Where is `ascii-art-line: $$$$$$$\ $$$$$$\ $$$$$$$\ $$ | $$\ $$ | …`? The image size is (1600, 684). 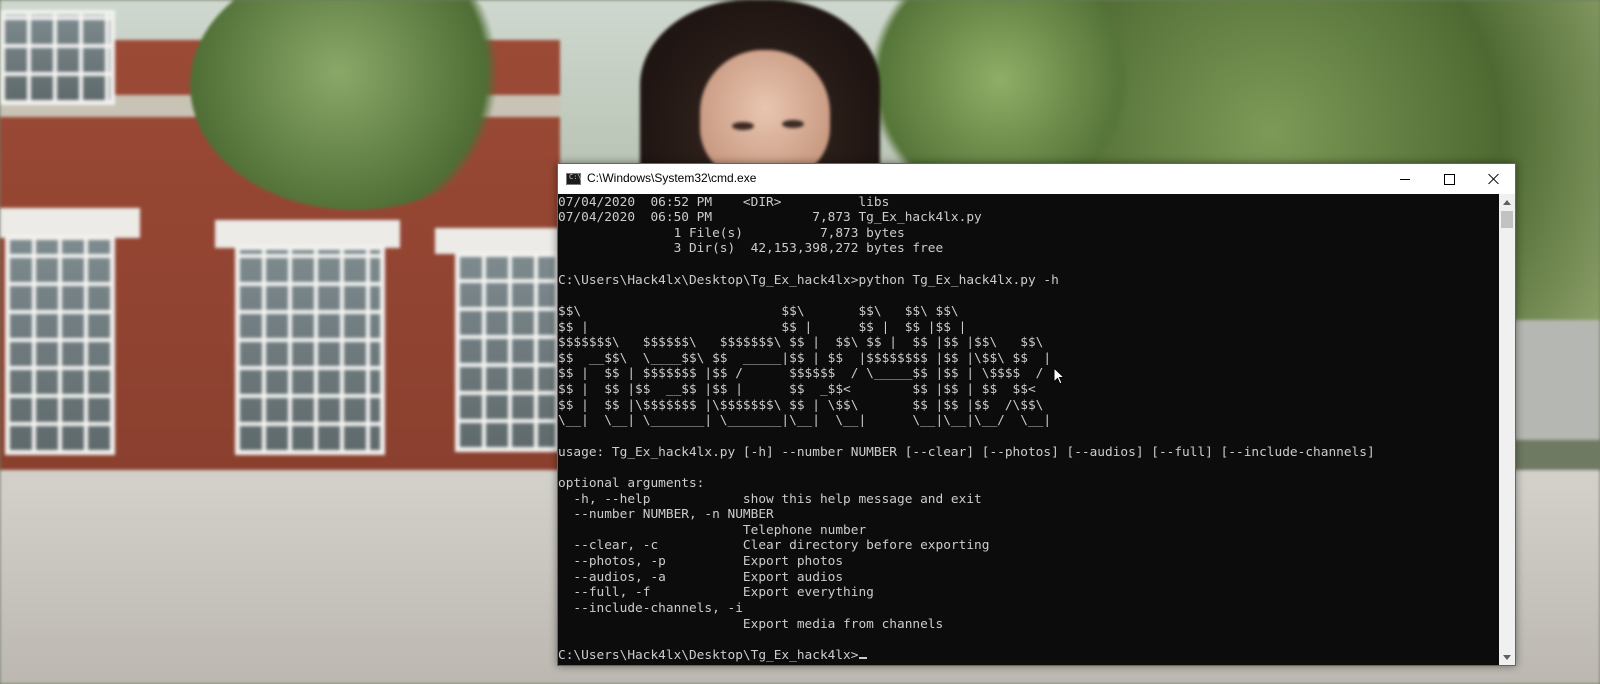
ascii-art-line: $$$$$$$\ $$$$$$\ $$$$$$$\ $$ | $$\ $$ | … is located at coordinates (801, 342).